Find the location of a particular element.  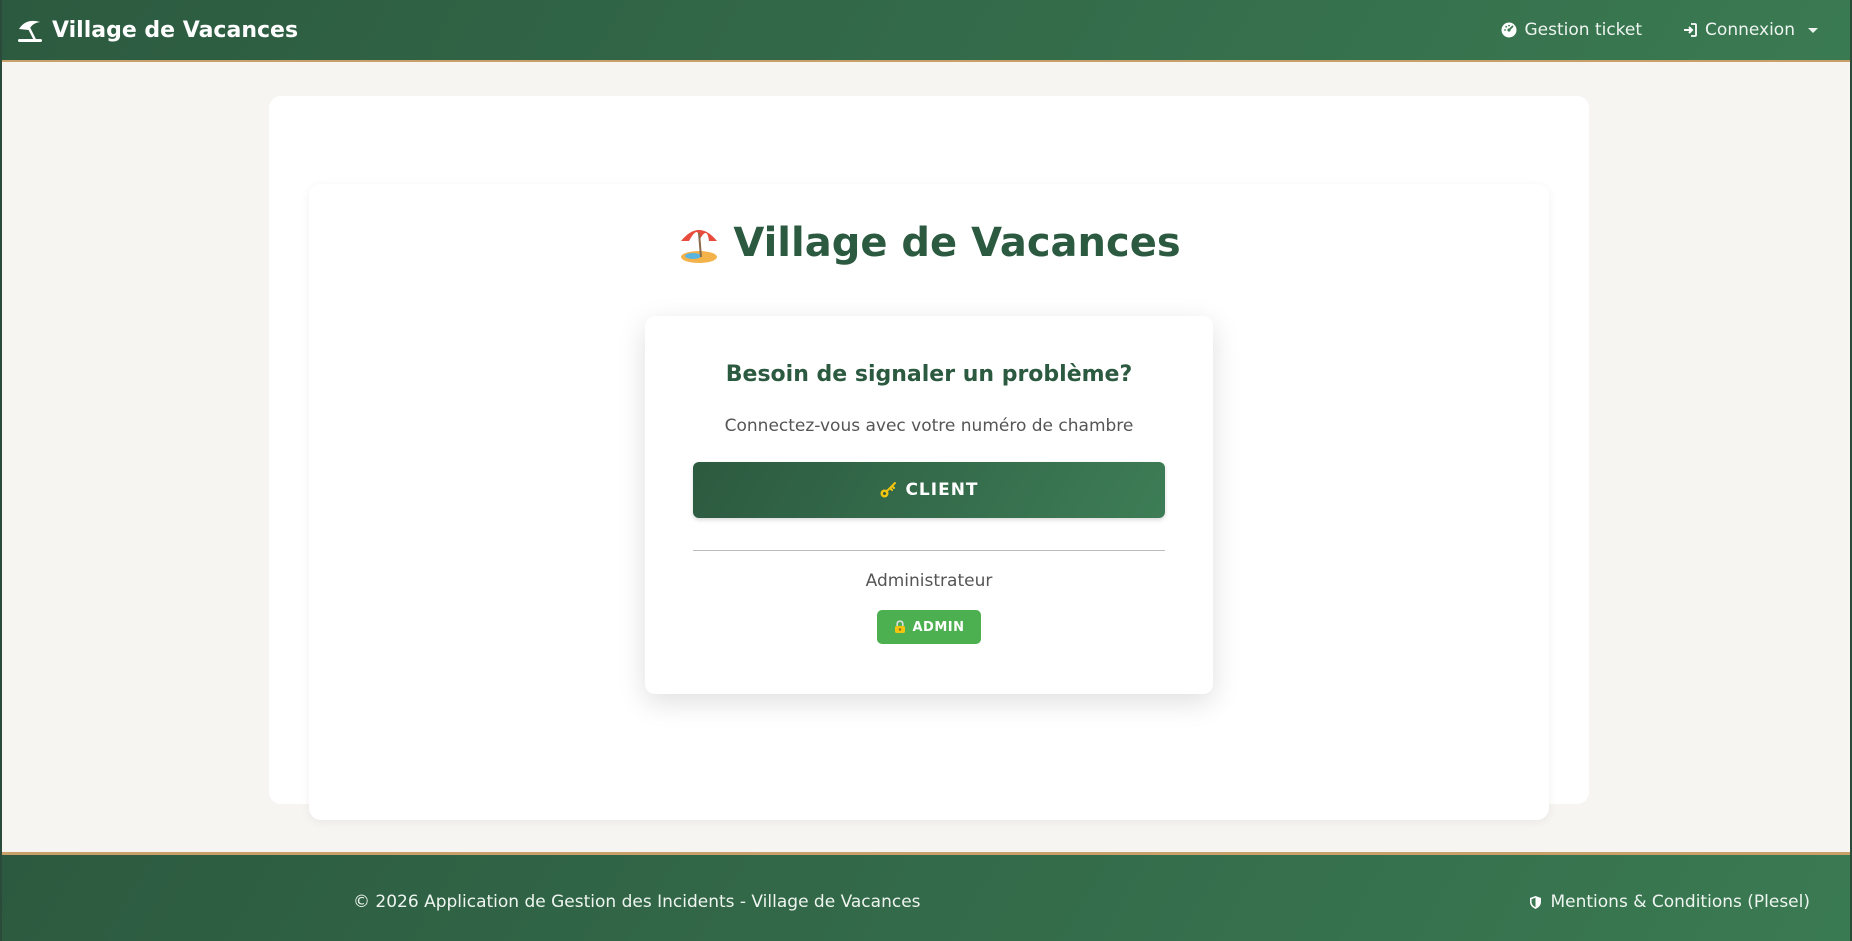

beach-umbrella-icon is located at coordinates (699, 246).